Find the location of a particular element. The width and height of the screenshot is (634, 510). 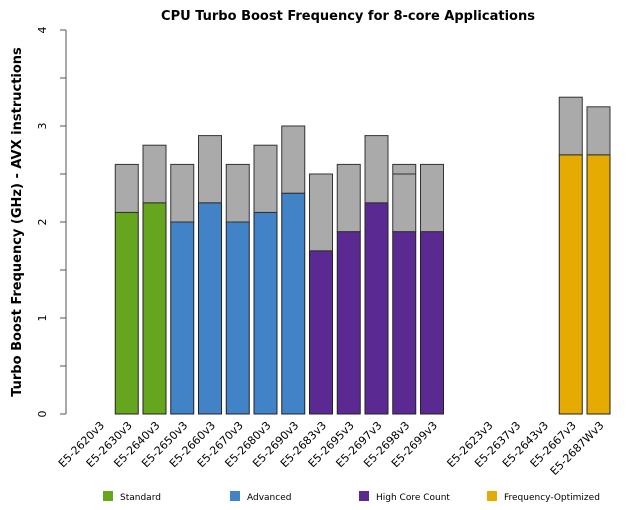

y-tick-label: 3 is located at coordinates (42, 126).